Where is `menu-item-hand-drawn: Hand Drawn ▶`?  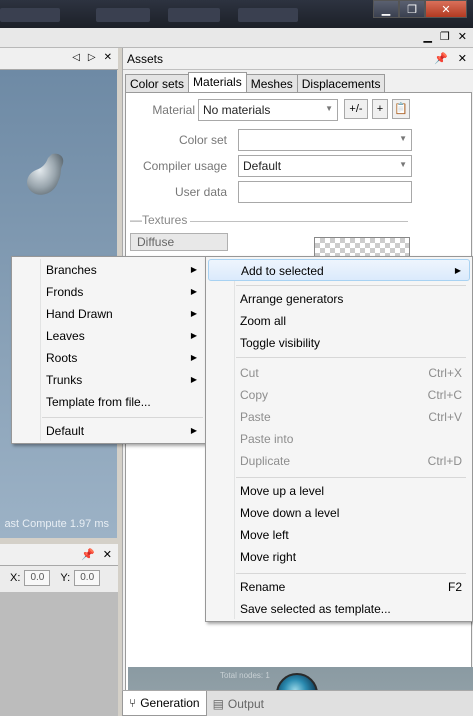
menu-item-hand-drawn: Hand Drawn ▶ is located at coordinates (109, 314).